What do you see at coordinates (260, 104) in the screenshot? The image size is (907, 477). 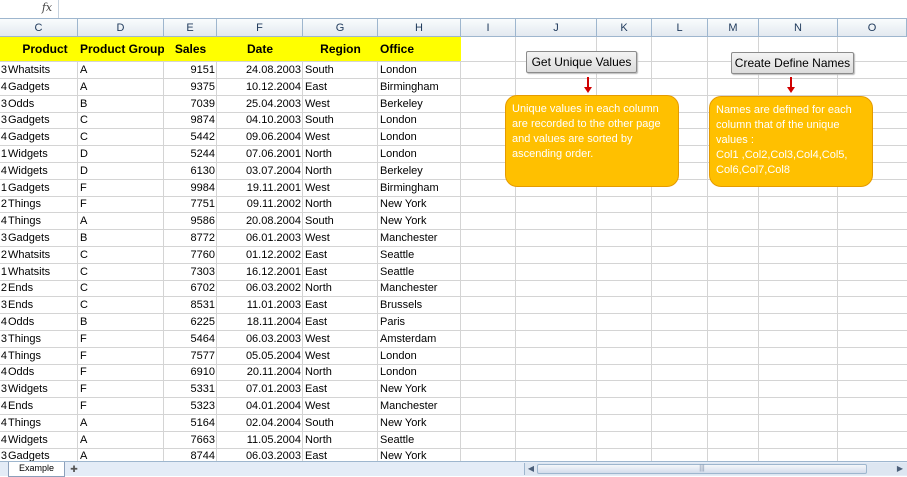 I see `cell-date: 25.04.2003` at bounding box center [260, 104].